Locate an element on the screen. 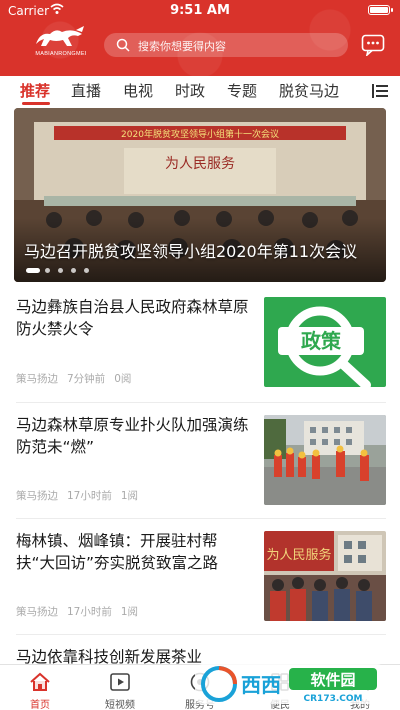  watermark-brand: 西西 is located at coordinates (261, 685).